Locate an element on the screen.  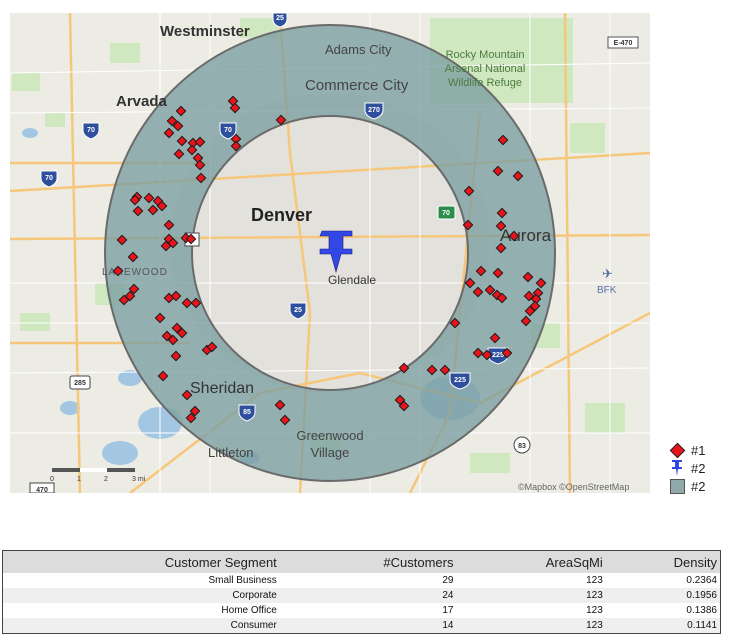
cell-segment: Corporate is located at coordinates (141, 595).